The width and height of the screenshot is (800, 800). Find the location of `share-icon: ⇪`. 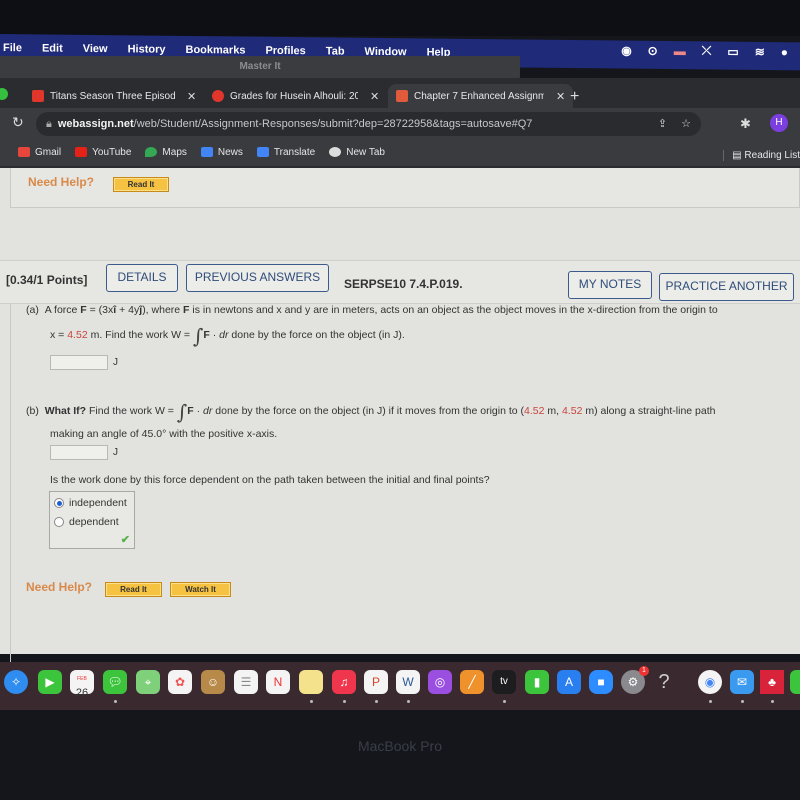

share-icon: ⇪ is located at coordinates (662, 124).